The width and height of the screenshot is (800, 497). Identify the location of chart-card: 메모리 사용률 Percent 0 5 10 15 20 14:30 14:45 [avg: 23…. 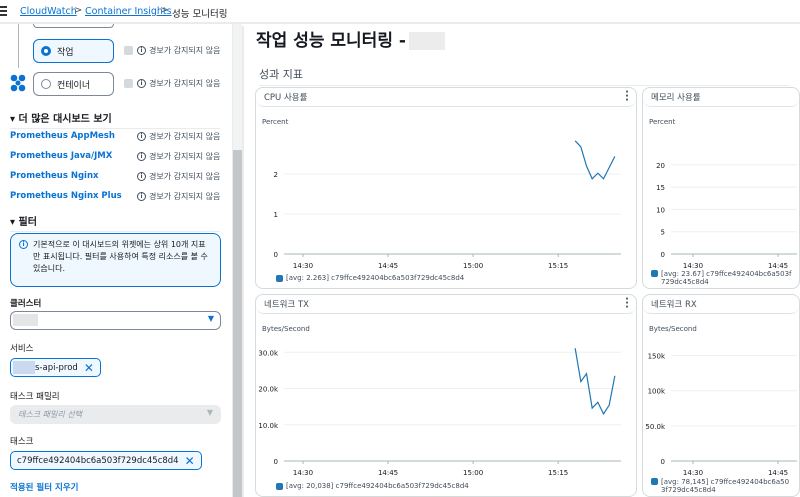
(721, 188).